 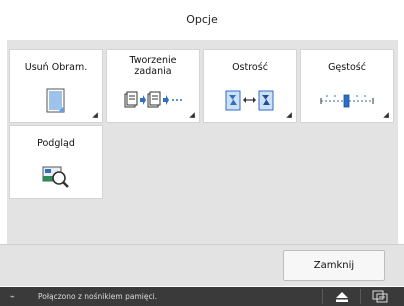 I want to click on erase-frame-label: Usuń Obram., so click(x=56, y=67).